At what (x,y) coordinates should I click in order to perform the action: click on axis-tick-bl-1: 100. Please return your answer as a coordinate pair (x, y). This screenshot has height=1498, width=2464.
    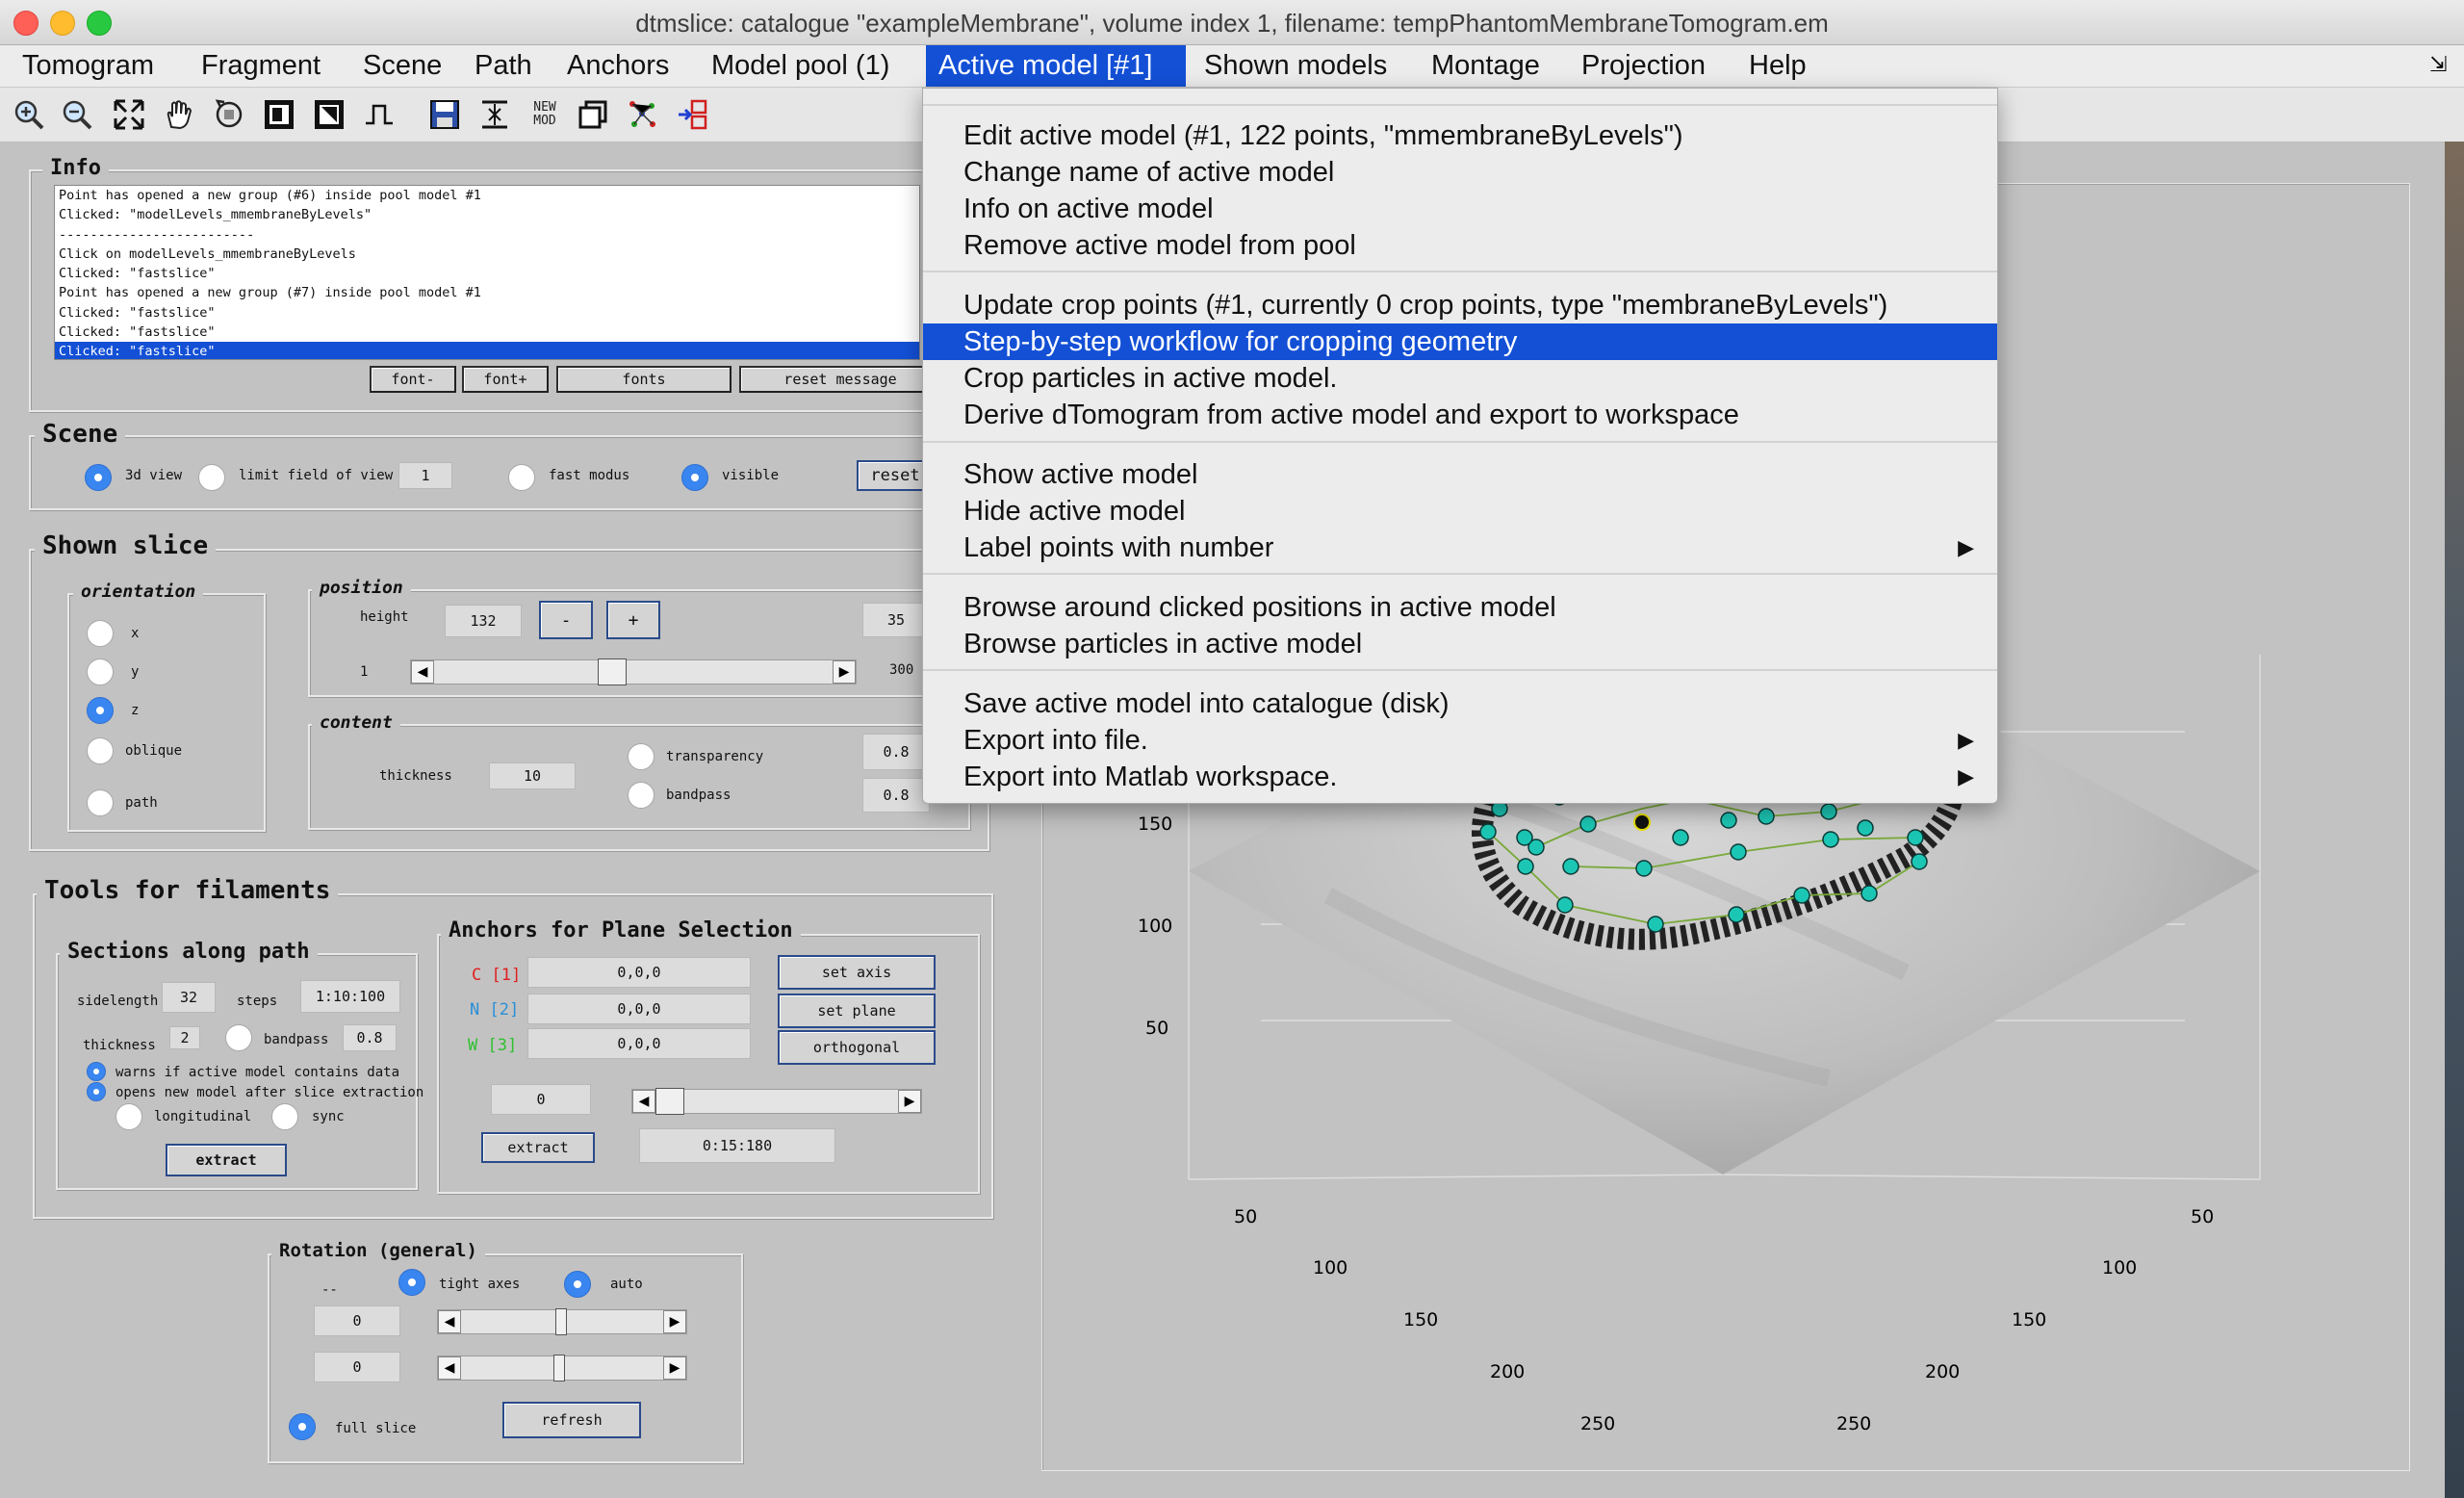
    Looking at the image, I should click on (1330, 1267).